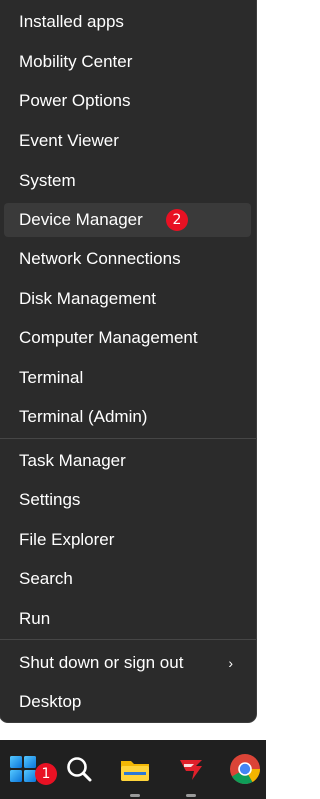 Image resolution: width=320 pixels, height=799 pixels. What do you see at coordinates (101, 662) in the screenshot?
I see `menu-item-label: Shut down or sign out` at bounding box center [101, 662].